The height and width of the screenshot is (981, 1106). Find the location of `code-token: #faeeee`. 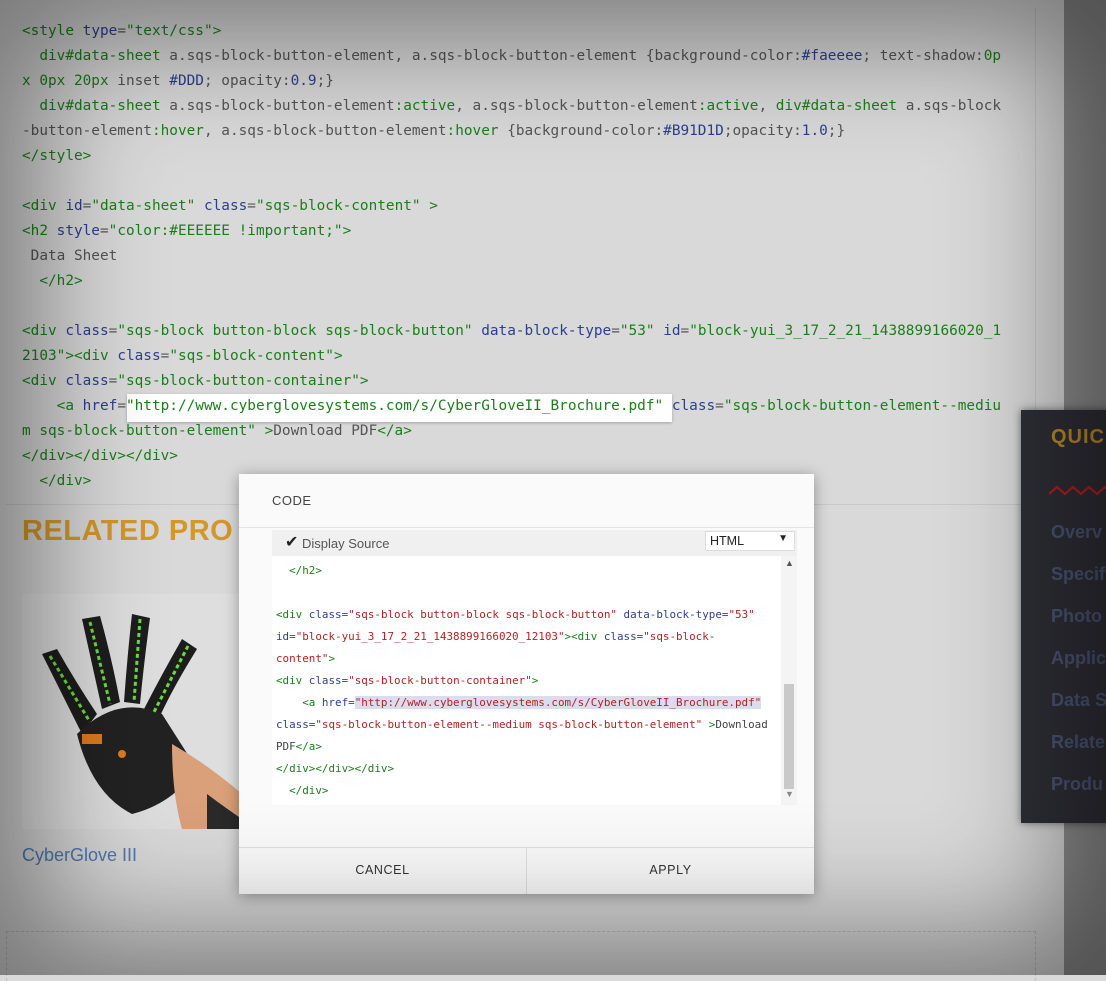

code-token: #faeeee is located at coordinates (832, 56).